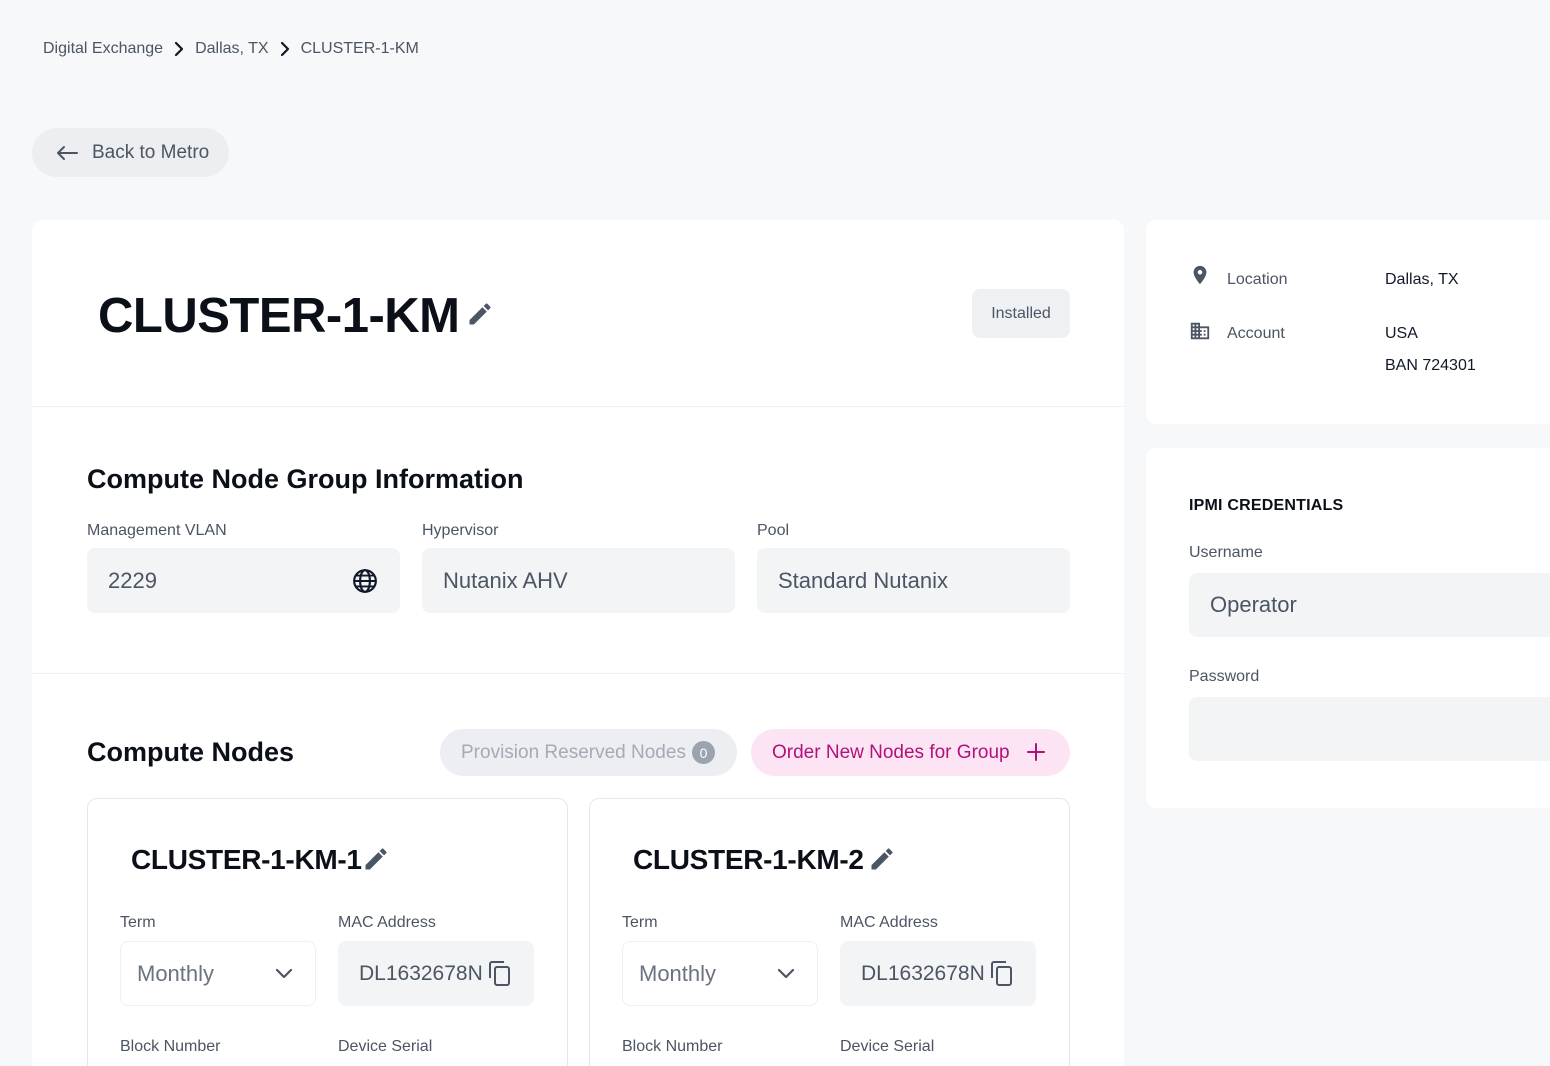  Describe the element at coordinates (359, 48) in the screenshot. I see `breadcrumb-current: CLUSTER-1-KM` at that location.